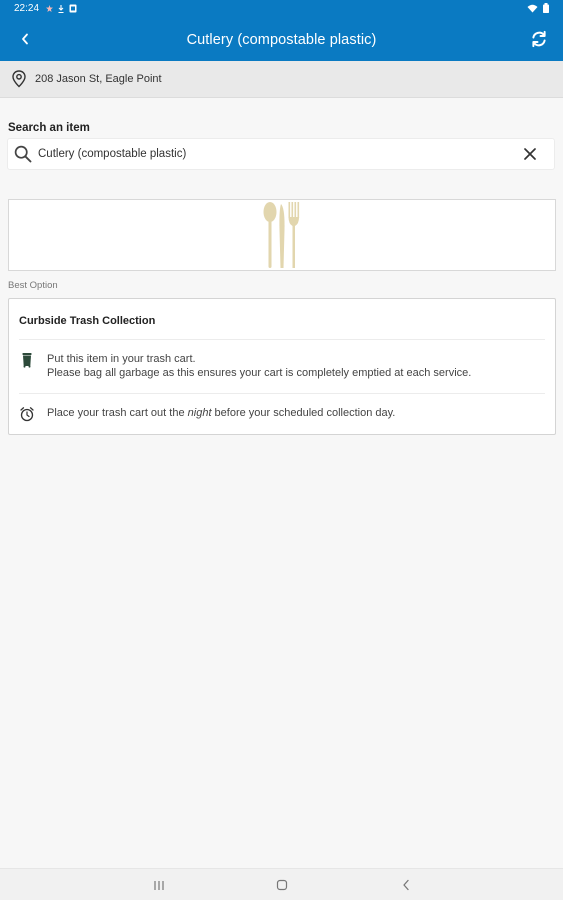 Image resolution: width=563 pixels, height=900 pixels. Describe the element at coordinates (117, 413) in the screenshot. I see `schedule-prefix: Place your trash cart out the` at that location.